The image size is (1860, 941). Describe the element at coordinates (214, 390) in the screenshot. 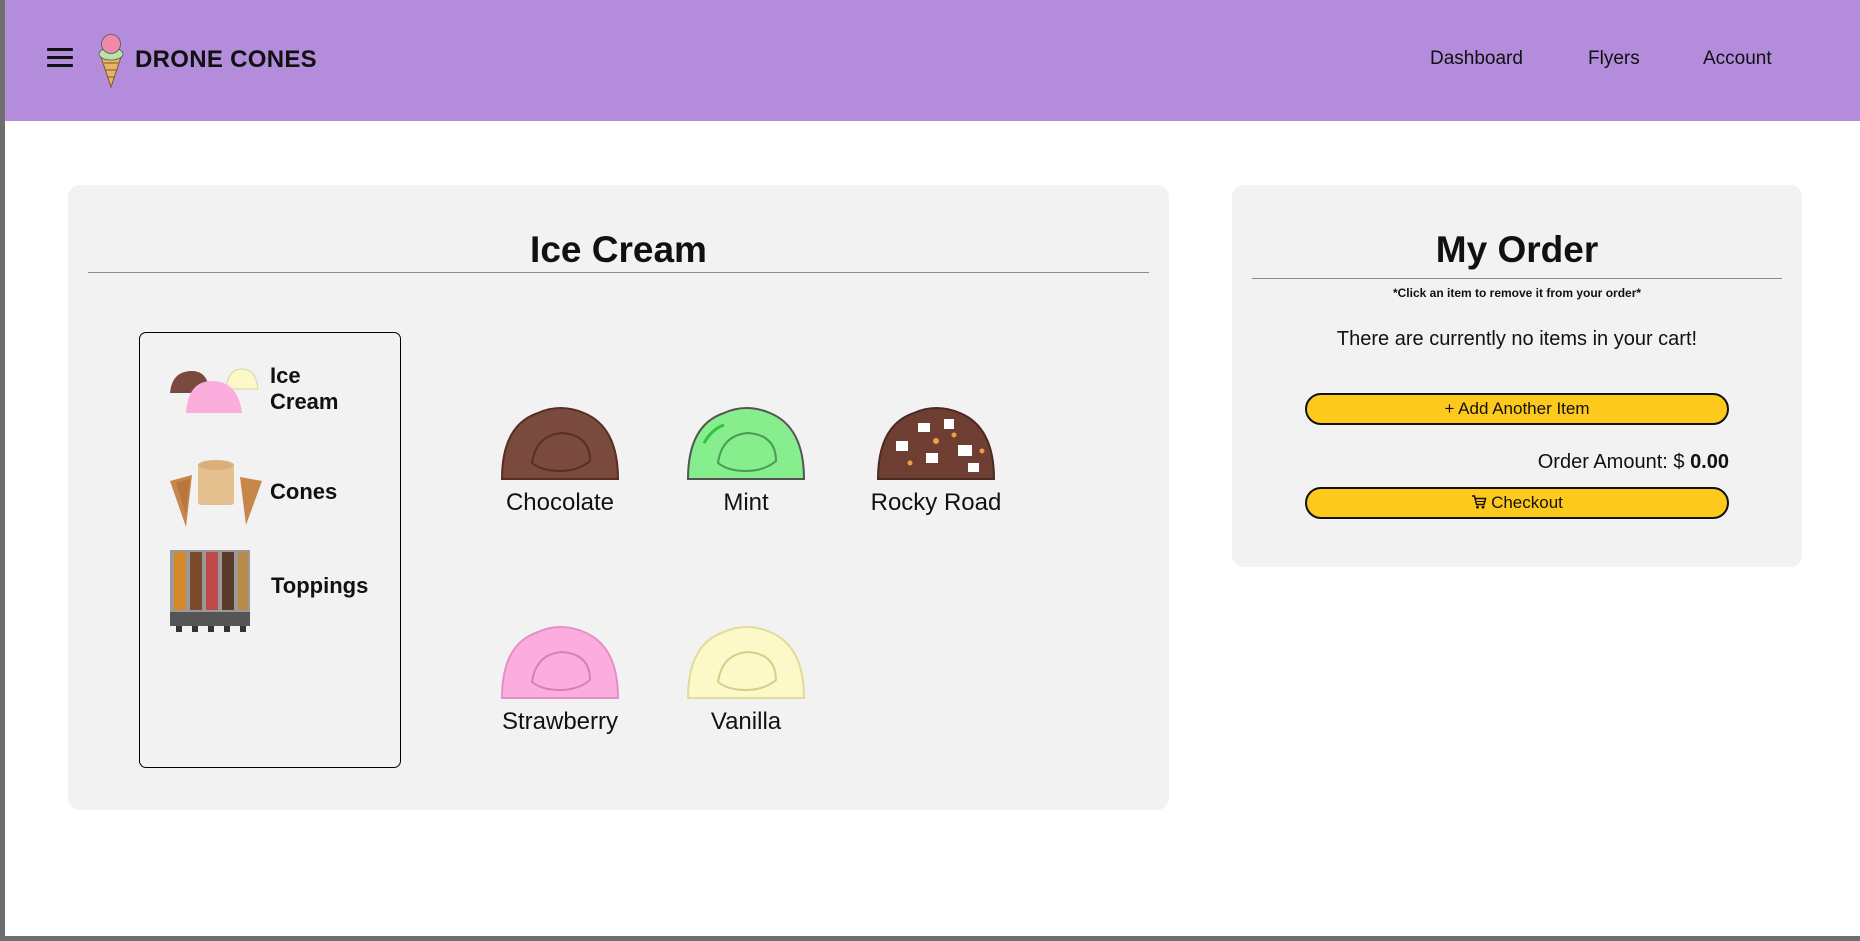

I see `ice-cream-scoops-icon` at that location.